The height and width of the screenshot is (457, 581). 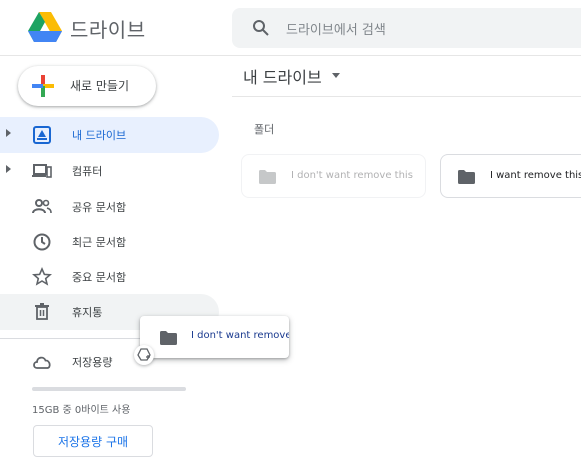 What do you see at coordinates (240, 335) in the screenshot?
I see `folder-name: I don't want remove` at bounding box center [240, 335].